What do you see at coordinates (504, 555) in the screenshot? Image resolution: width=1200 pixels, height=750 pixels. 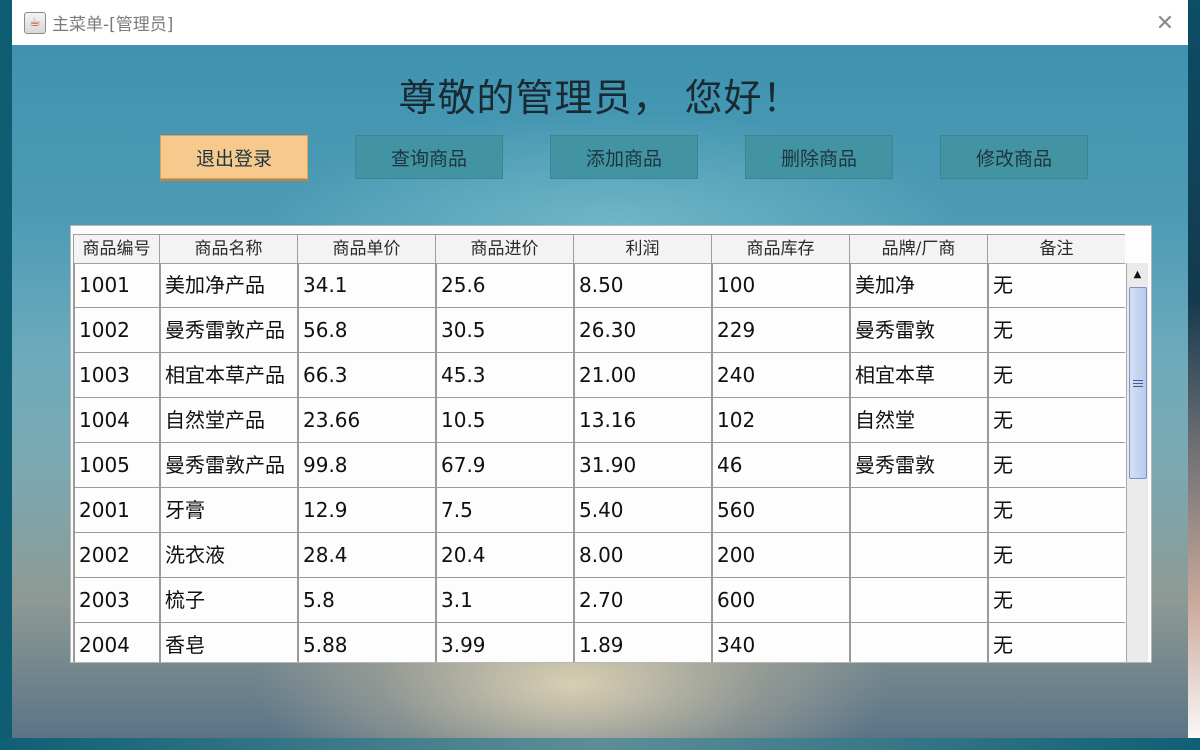 I see `table-cell: 20.4` at bounding box center [504, 555].